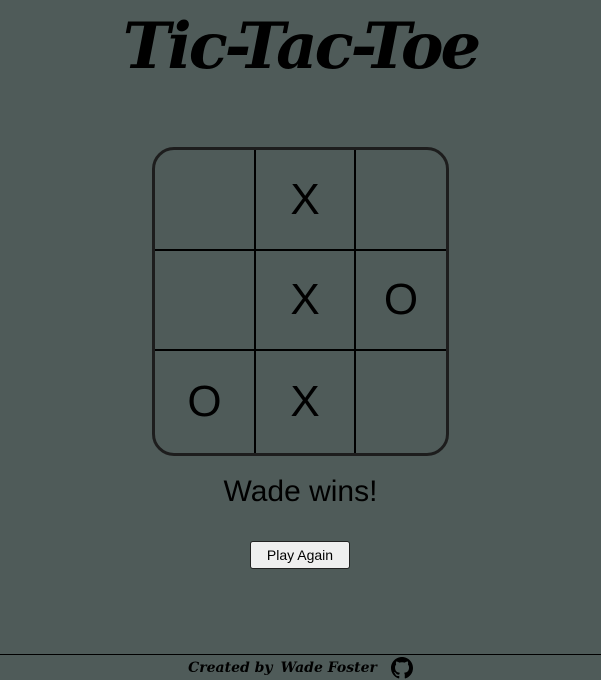  I want to click on footer: Created by Wade Foster, so click(300, 667).